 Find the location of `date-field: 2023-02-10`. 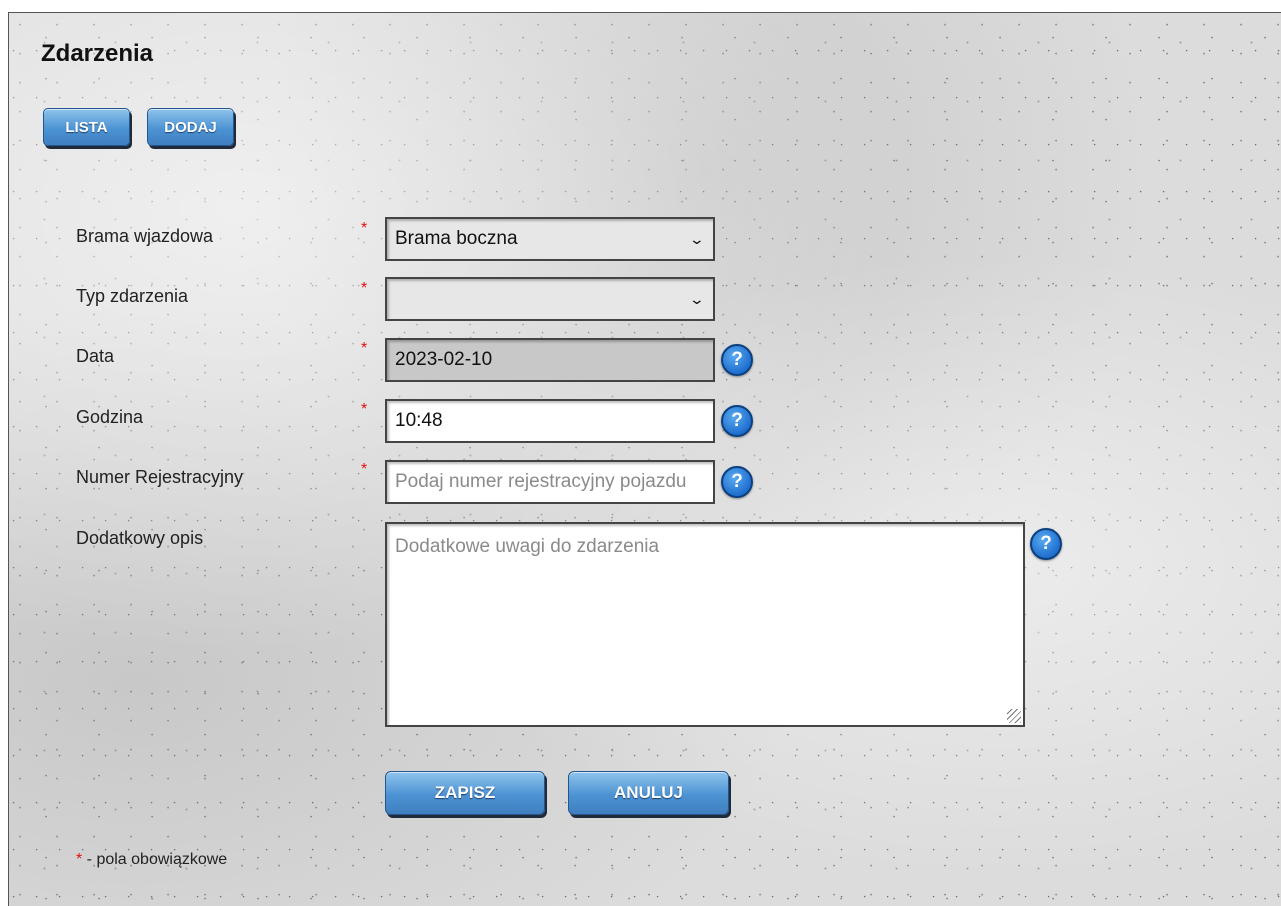

date-field: 2023-02-10 is located at coordinates (550, 360).